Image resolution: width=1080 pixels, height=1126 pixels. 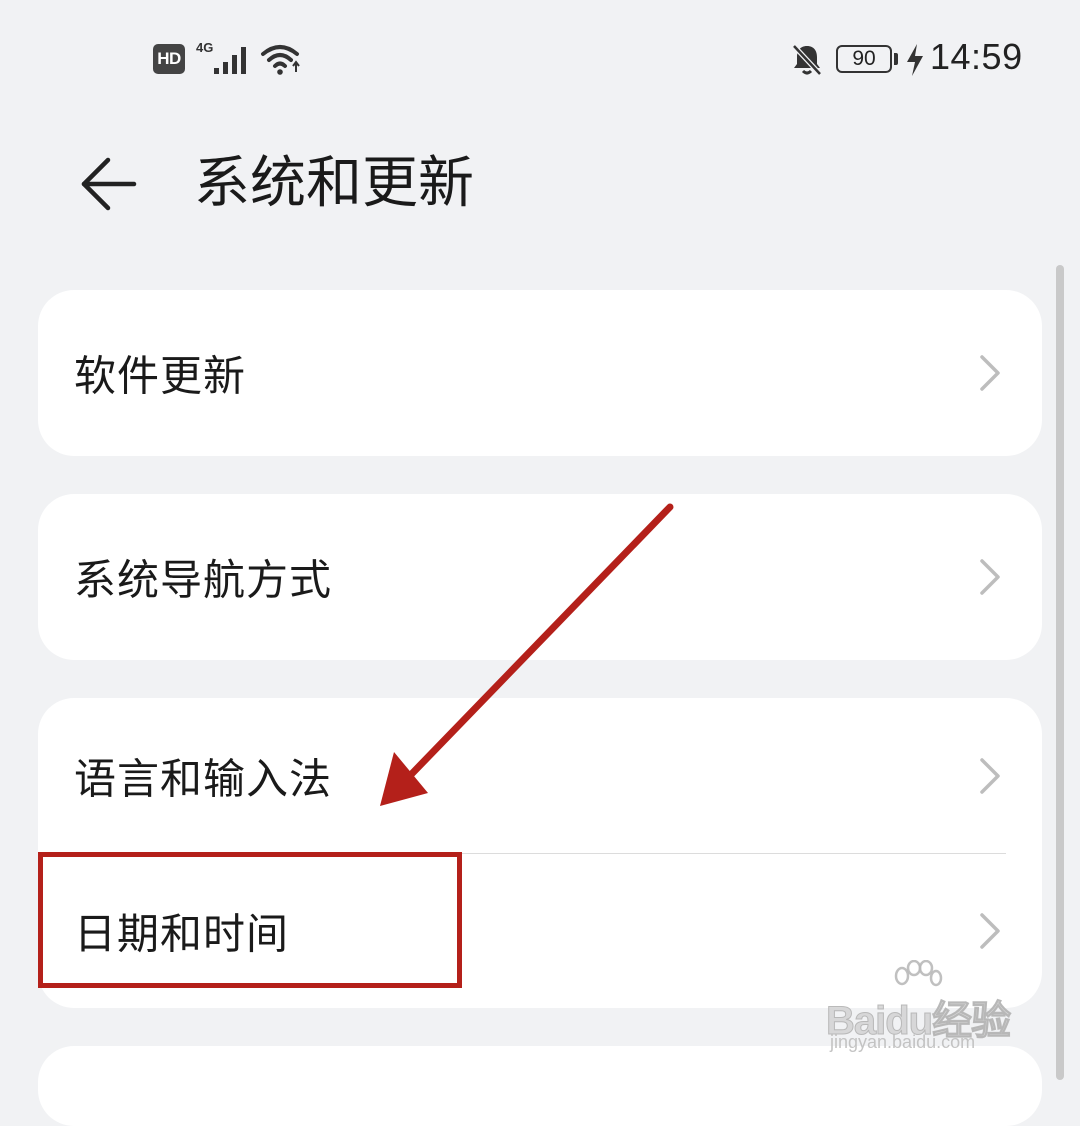 What do you see at coordinates (864, 59) in the screenshot?
I see `battery-indicator: 90` at bounding box center [864, 59].